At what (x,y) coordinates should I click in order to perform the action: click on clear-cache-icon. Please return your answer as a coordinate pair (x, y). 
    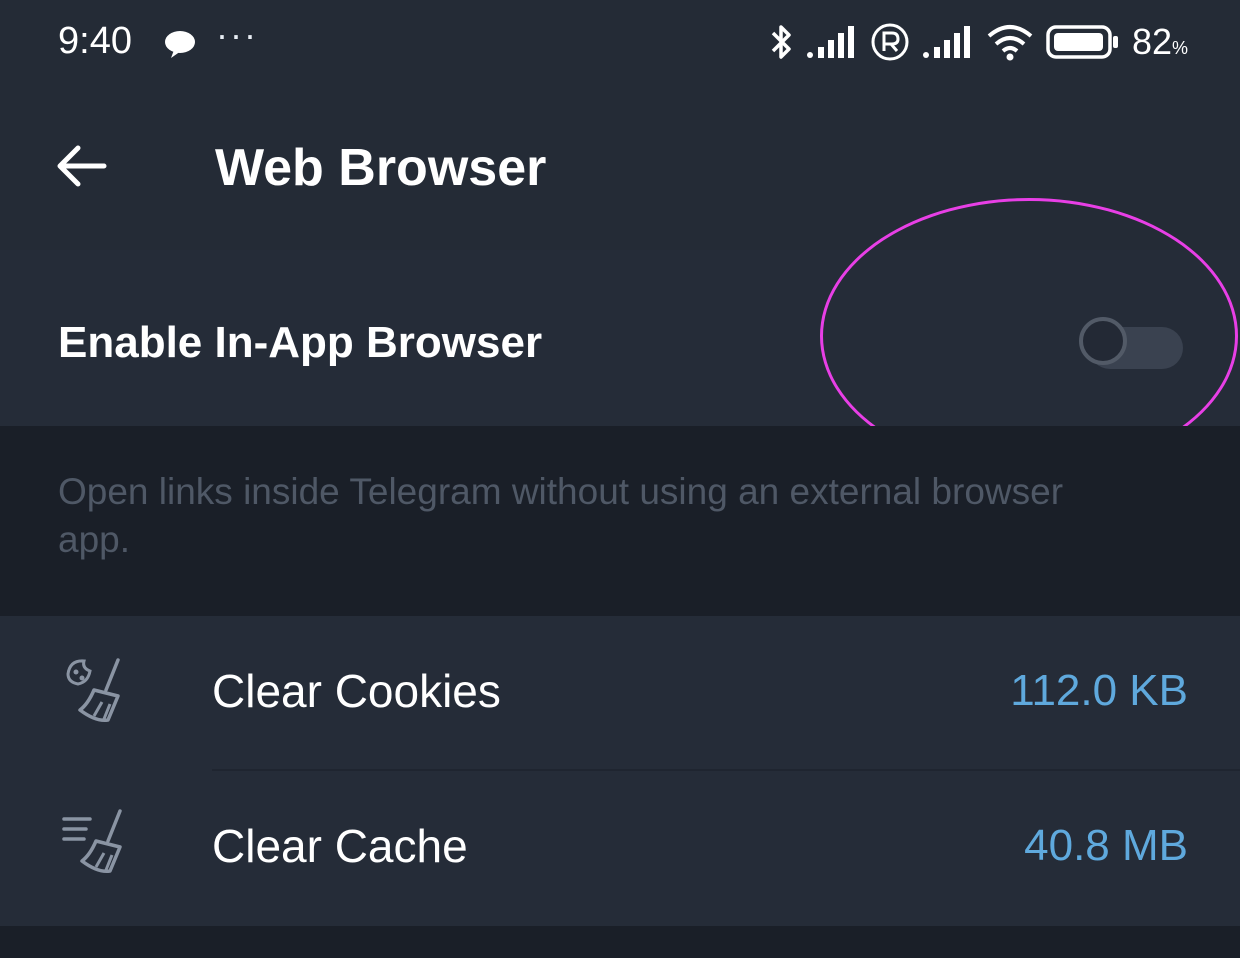
    Looking at the image, I should click on (96, 843).